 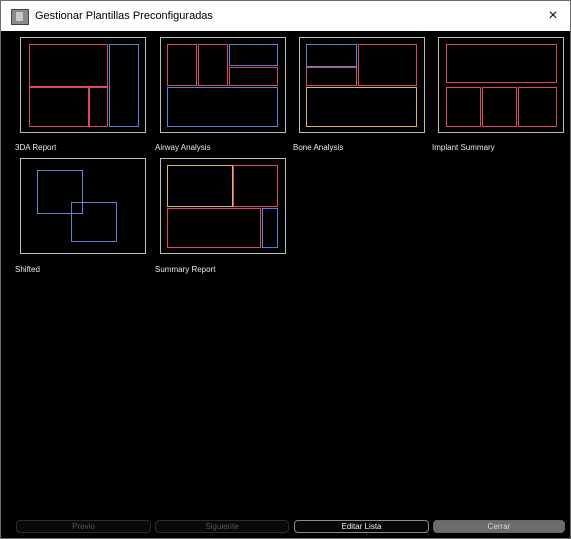 I want to click on template-label: Shifted, so click(x=27, y=269).